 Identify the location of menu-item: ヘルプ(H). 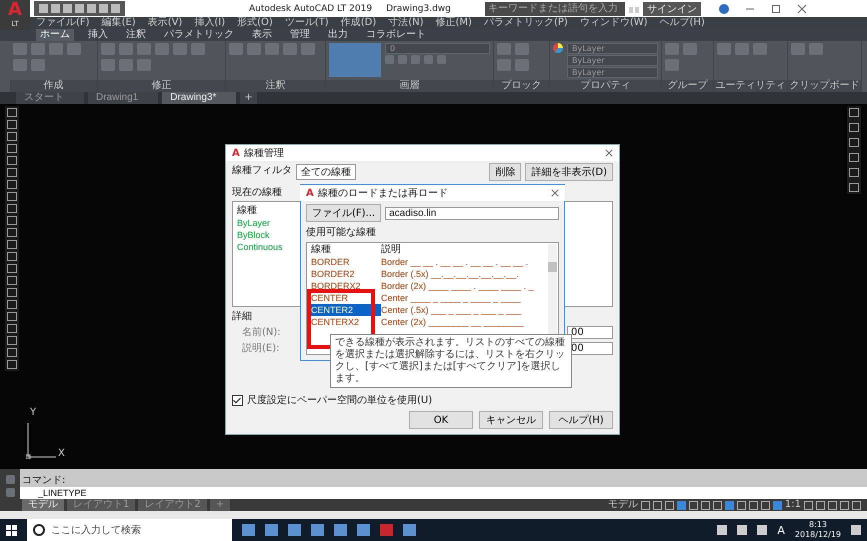
(682, 23).